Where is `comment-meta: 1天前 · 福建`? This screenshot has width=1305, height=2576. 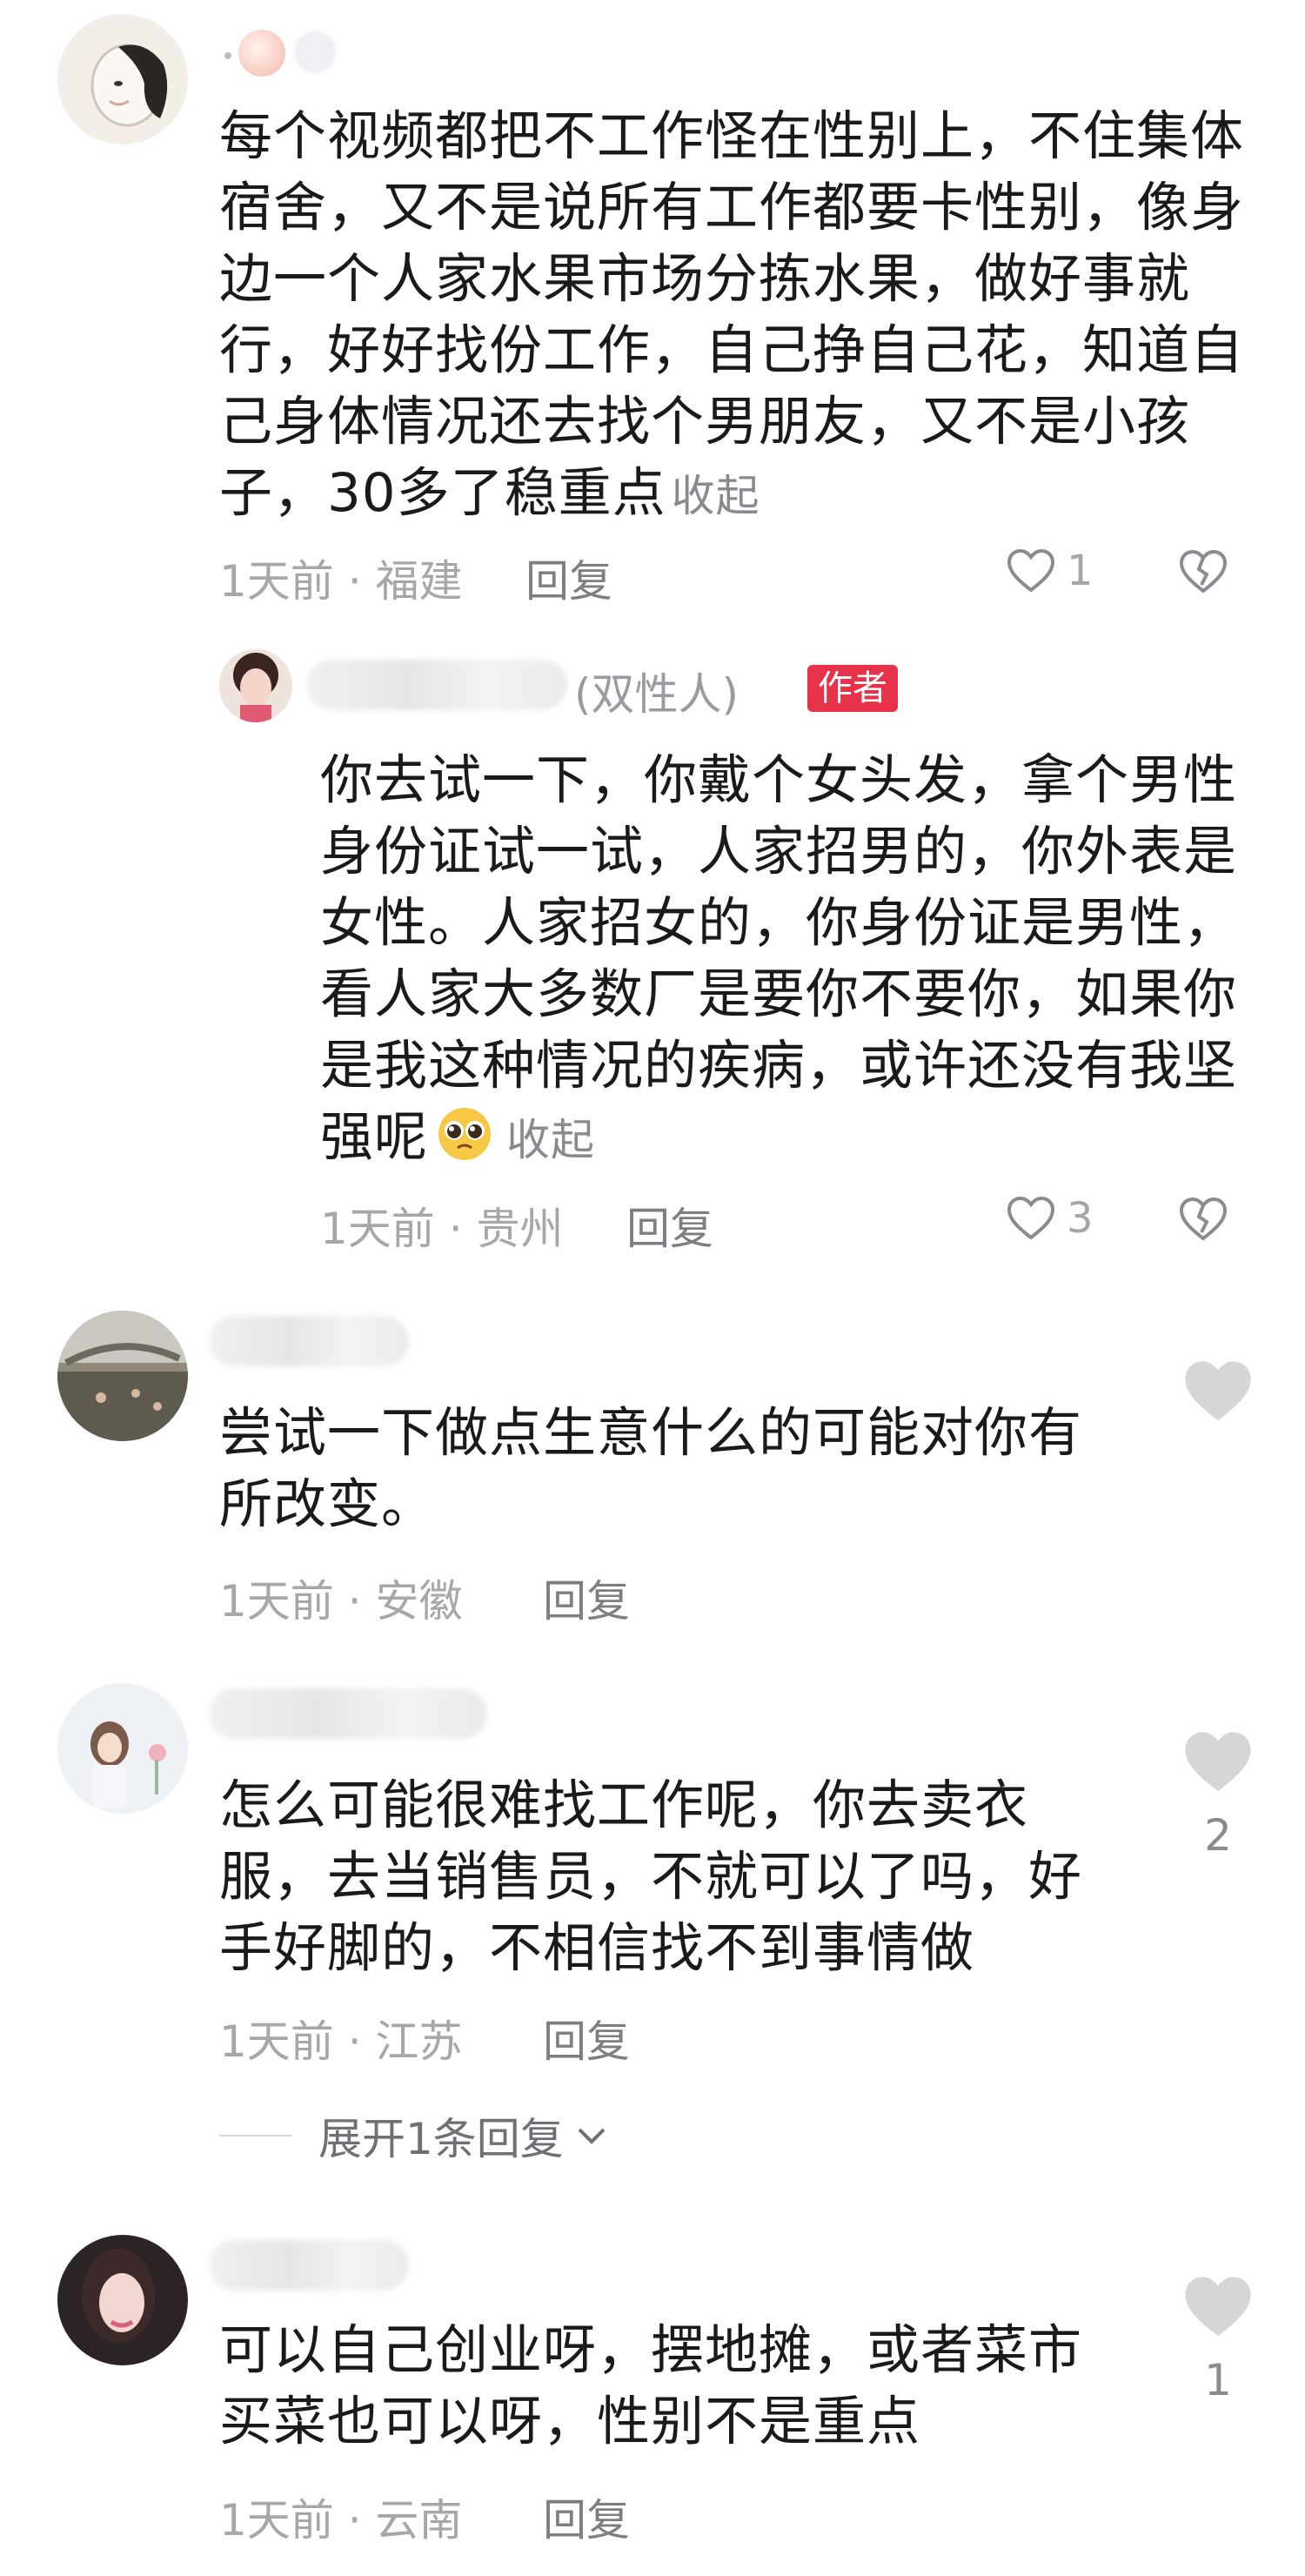
comment-meta: 1天前 · 福建 is located at coordinates (341, 581).